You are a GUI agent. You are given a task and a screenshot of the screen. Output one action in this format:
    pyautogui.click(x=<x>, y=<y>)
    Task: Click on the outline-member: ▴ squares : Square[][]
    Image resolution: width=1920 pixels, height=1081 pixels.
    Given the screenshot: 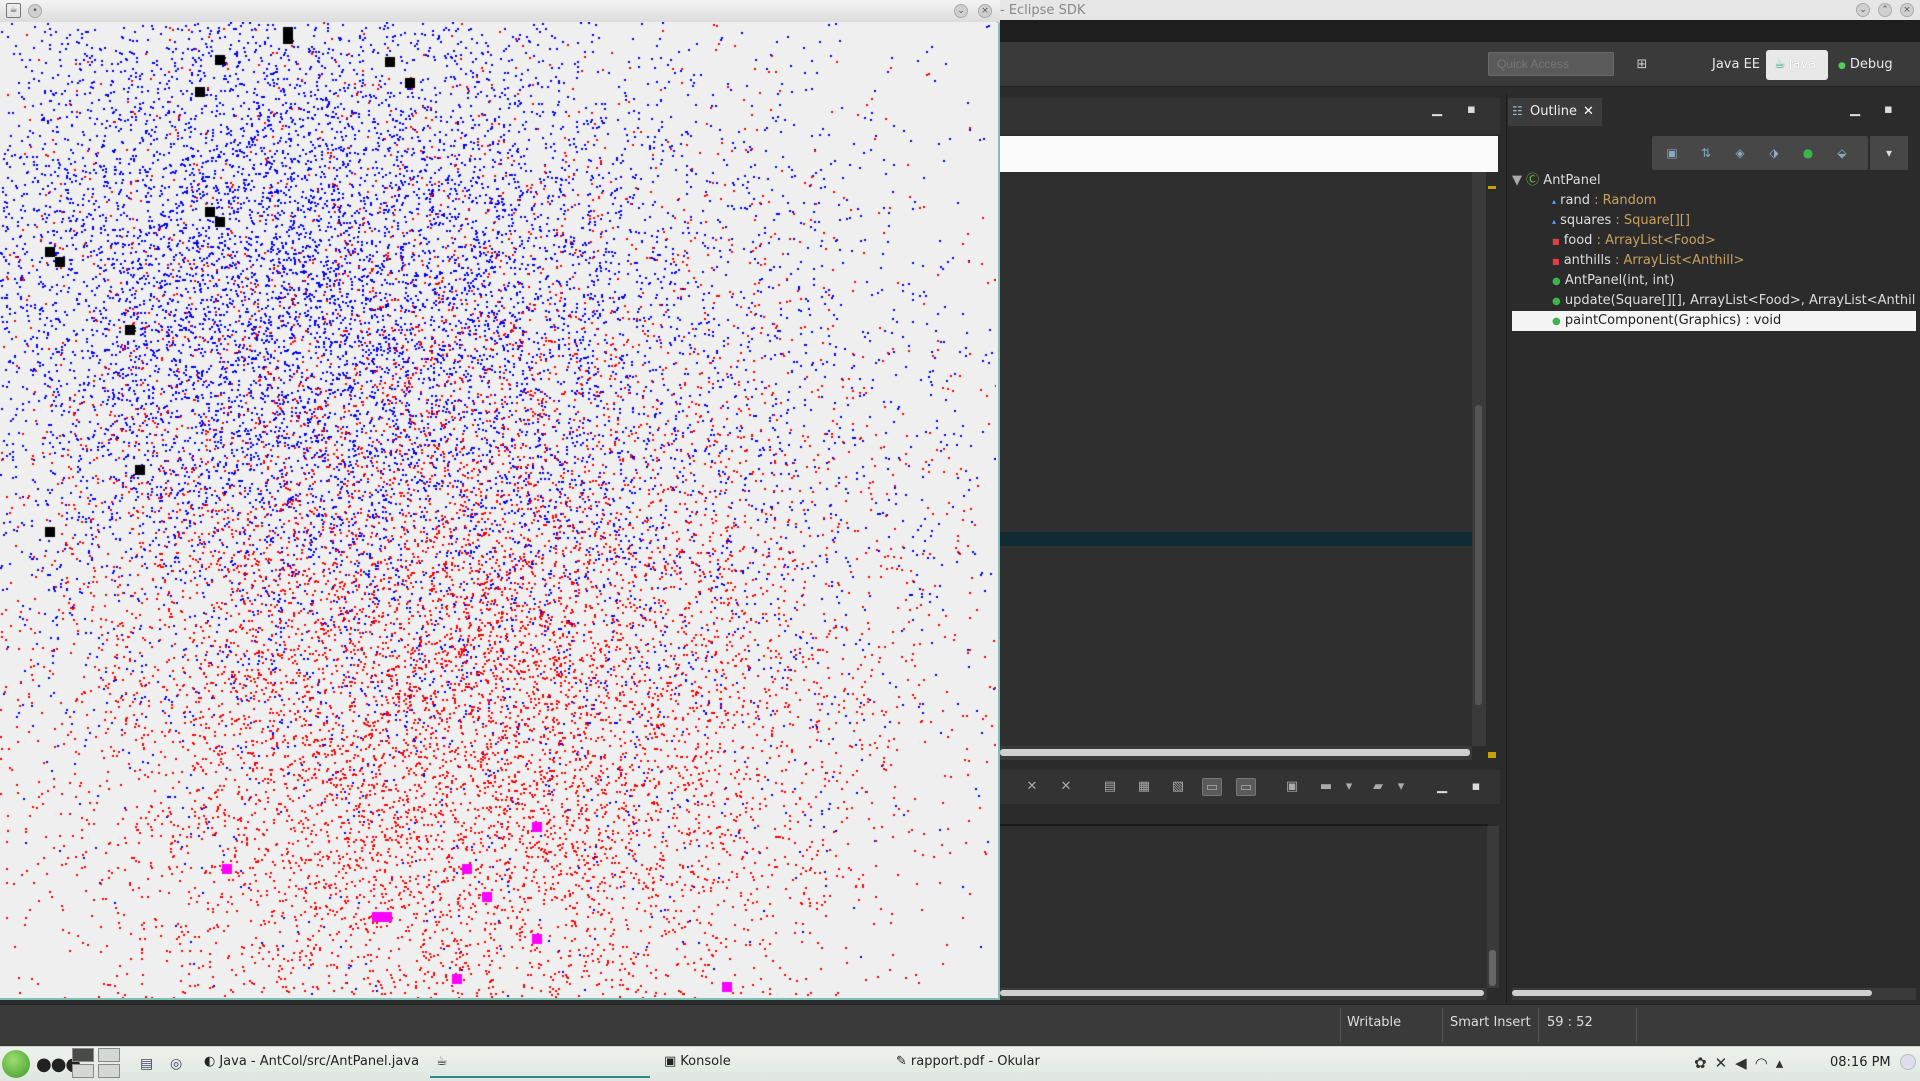 What is the action you would take?
    pyautogui.click(x=1714, y=221)
    